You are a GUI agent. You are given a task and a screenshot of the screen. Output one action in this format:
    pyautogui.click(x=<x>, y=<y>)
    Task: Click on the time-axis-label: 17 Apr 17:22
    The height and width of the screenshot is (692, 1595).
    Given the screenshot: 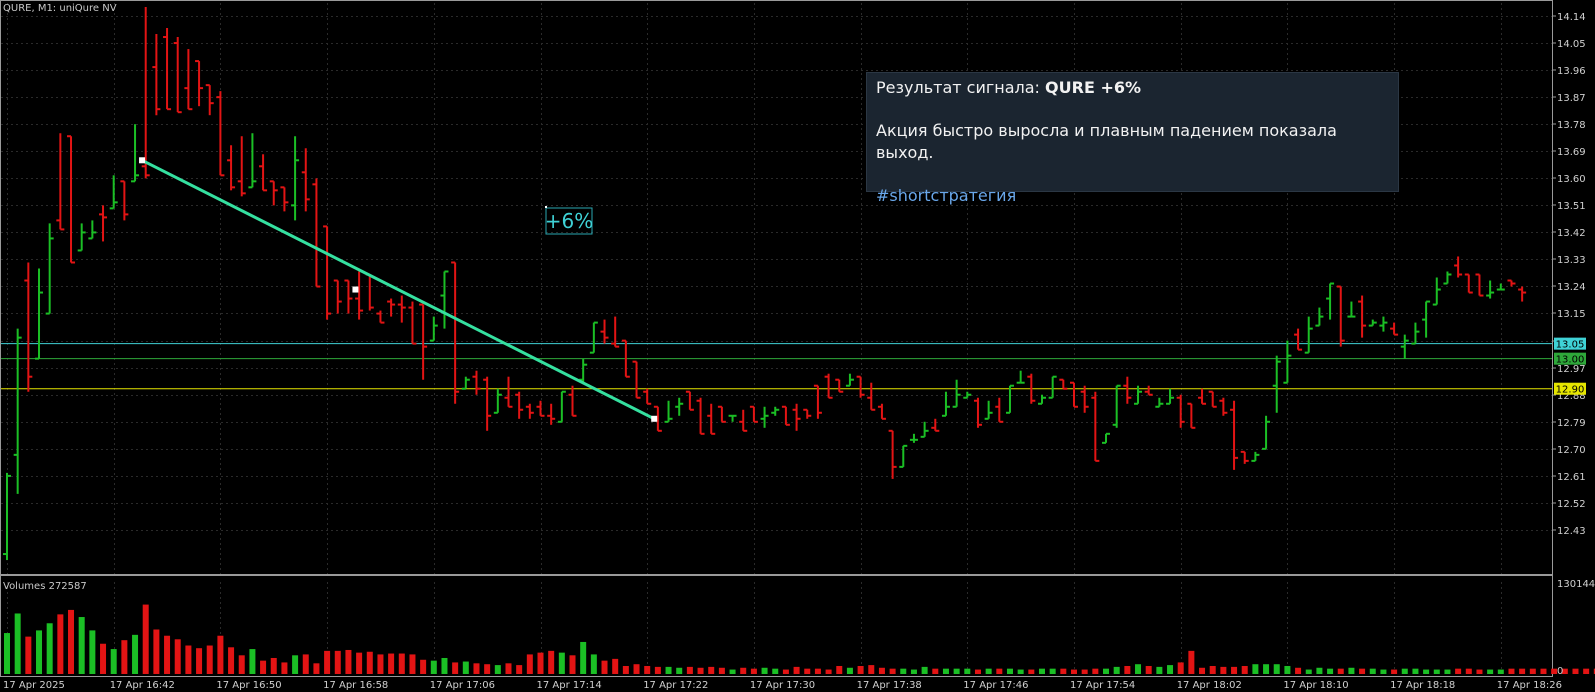 What is the action you would take?
    pyautogui.click(x=675, y=685)
    